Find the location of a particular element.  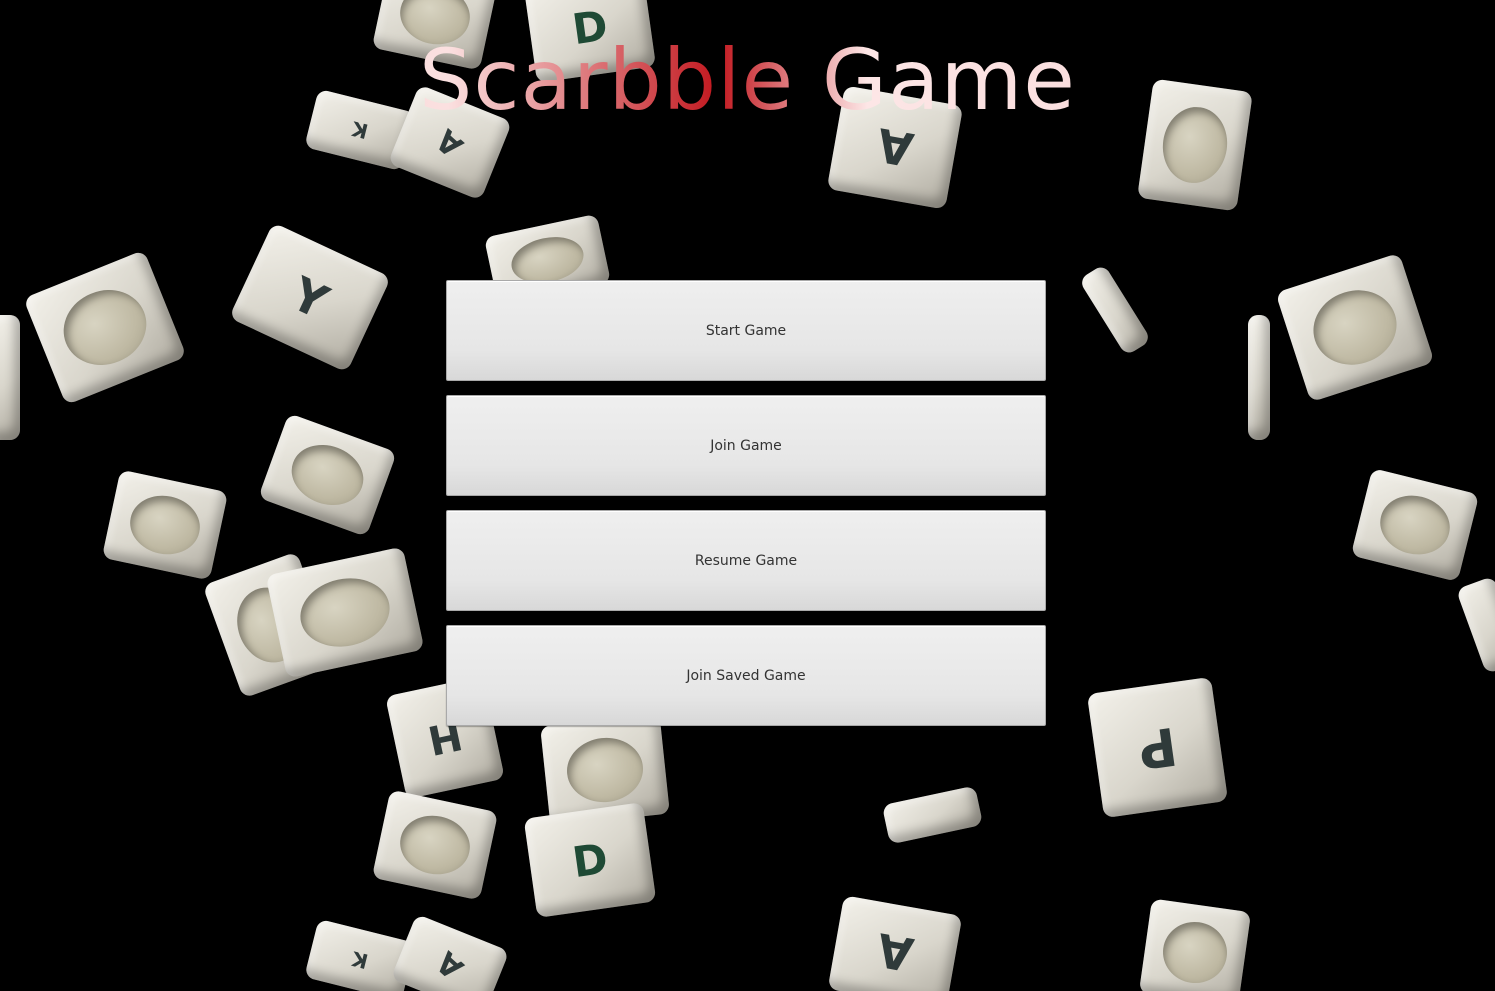

tile-image: D is located at coordinates (590, 860).